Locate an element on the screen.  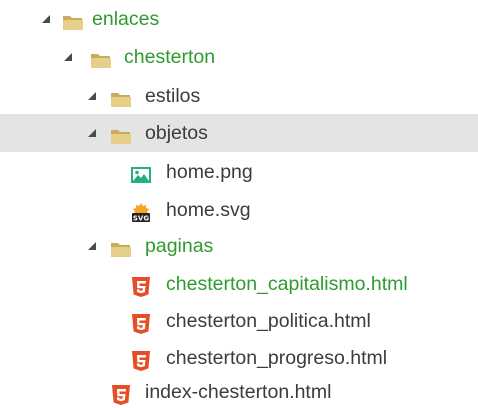
tree-item-chesterton-progreso-html: chesterton_progreso.html is located at coordinates (239, 358).